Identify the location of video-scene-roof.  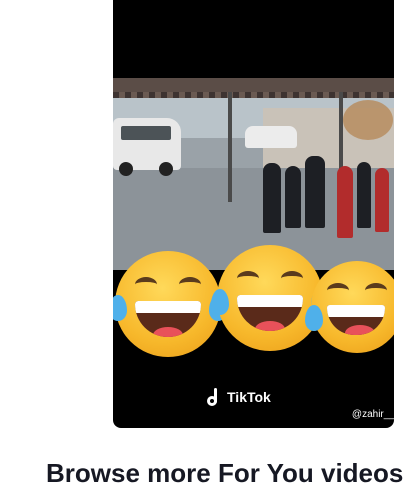
(253, 85).